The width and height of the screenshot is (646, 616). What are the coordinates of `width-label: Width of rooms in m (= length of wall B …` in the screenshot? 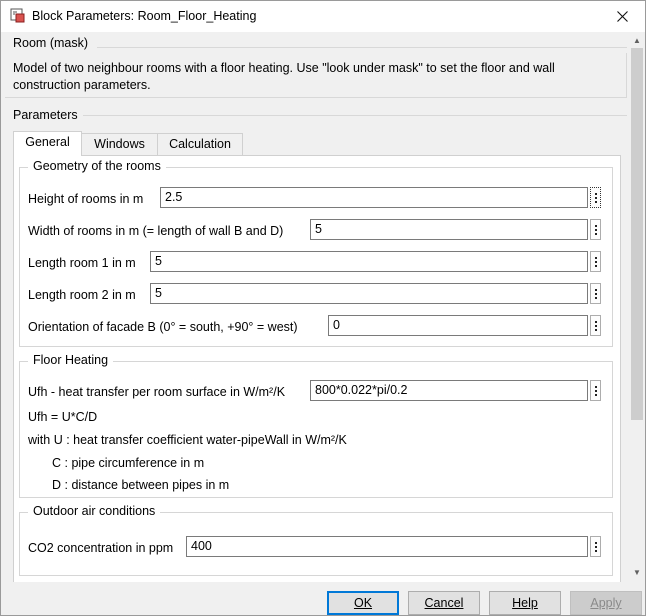 It's located at (156, 231).